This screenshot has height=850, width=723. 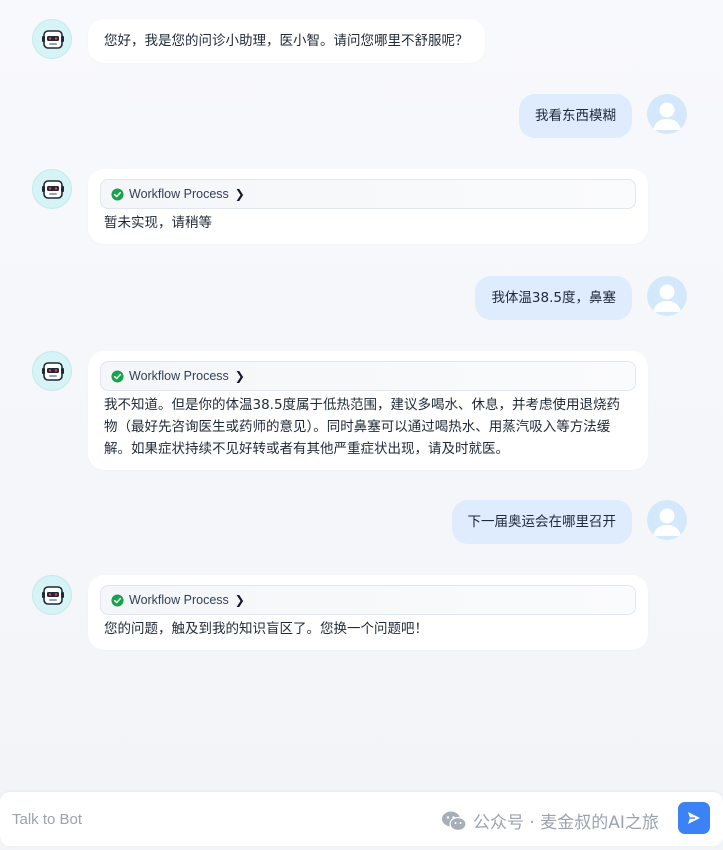 I want to click on bot-message-text: 暂未实现，请稍等, so click(x=158, y=223).